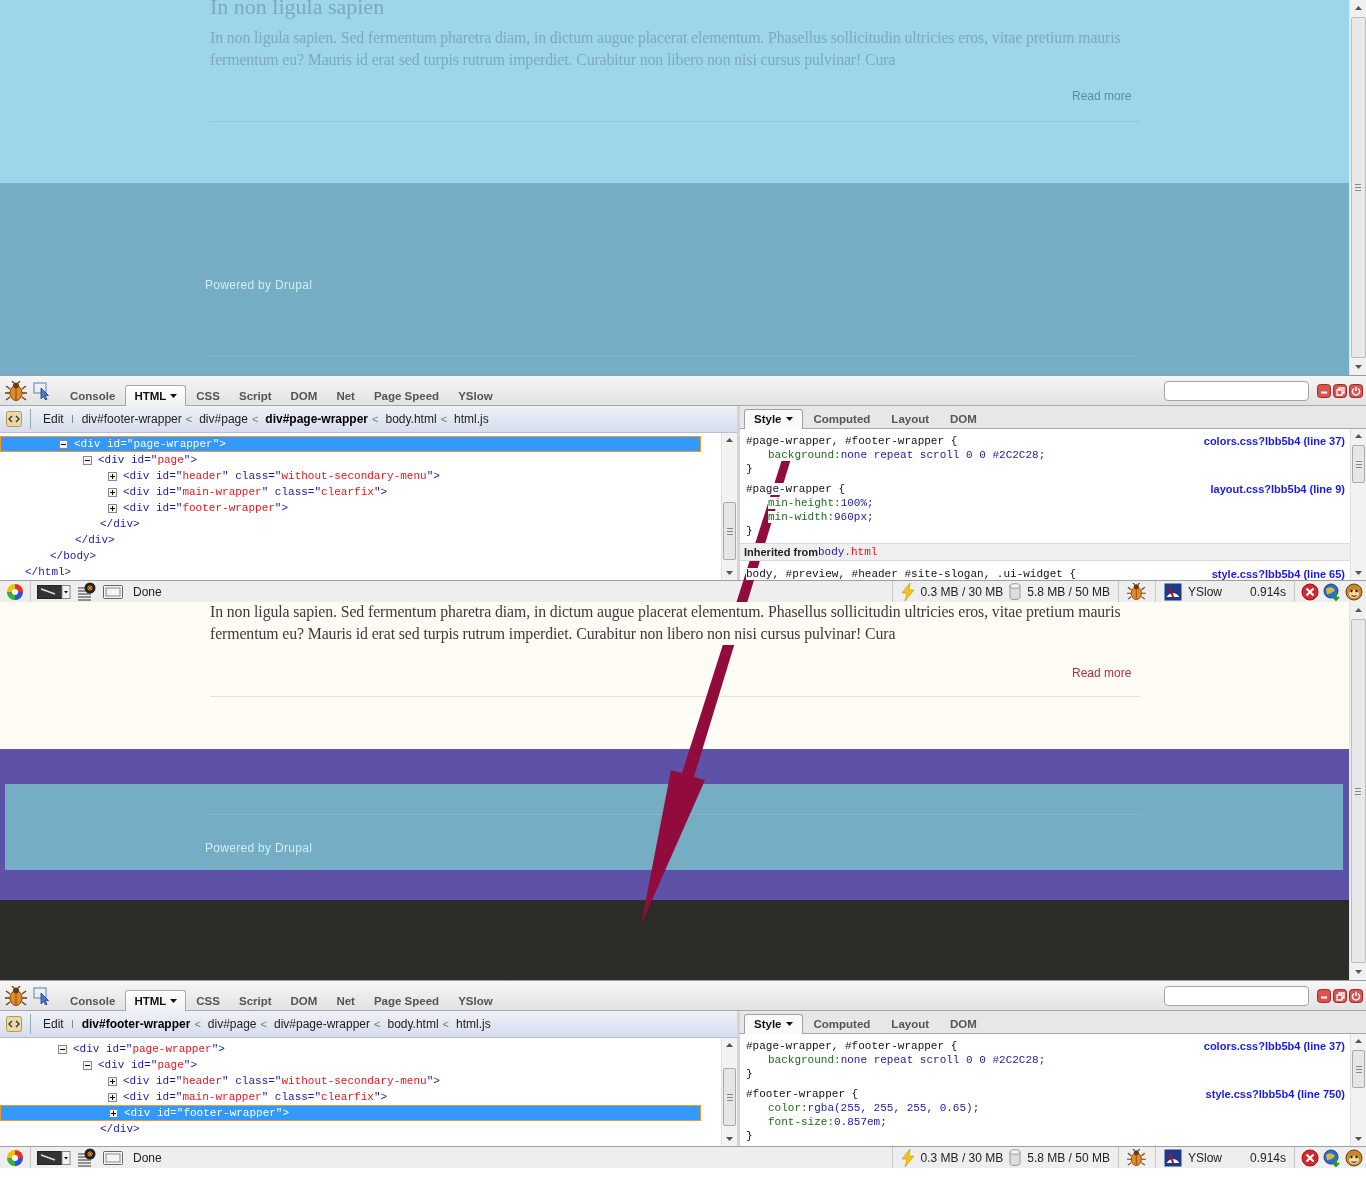  What do you see at coordinates (255, 492) in the screenshot?
I see `html-tag-line: <div id="main-wrapper" class="clearfix">` at bounding box center [255, 492].